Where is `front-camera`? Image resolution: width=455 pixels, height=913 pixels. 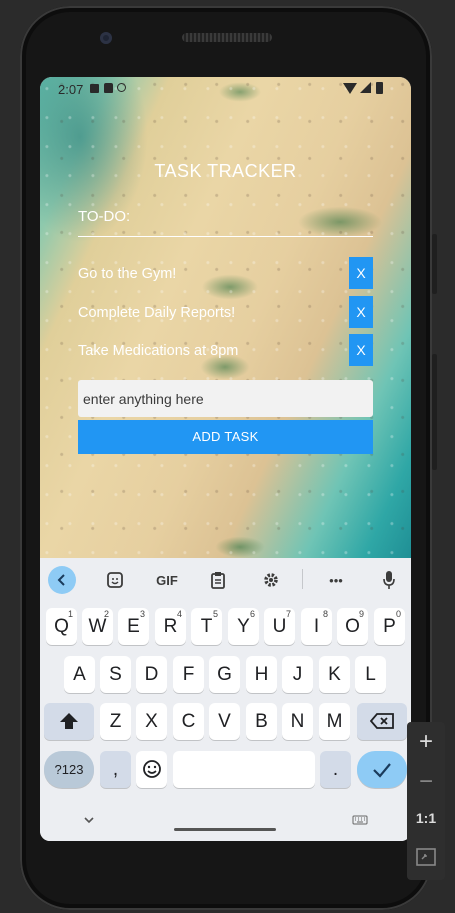
front-camera is located at coordinates (106, 38).